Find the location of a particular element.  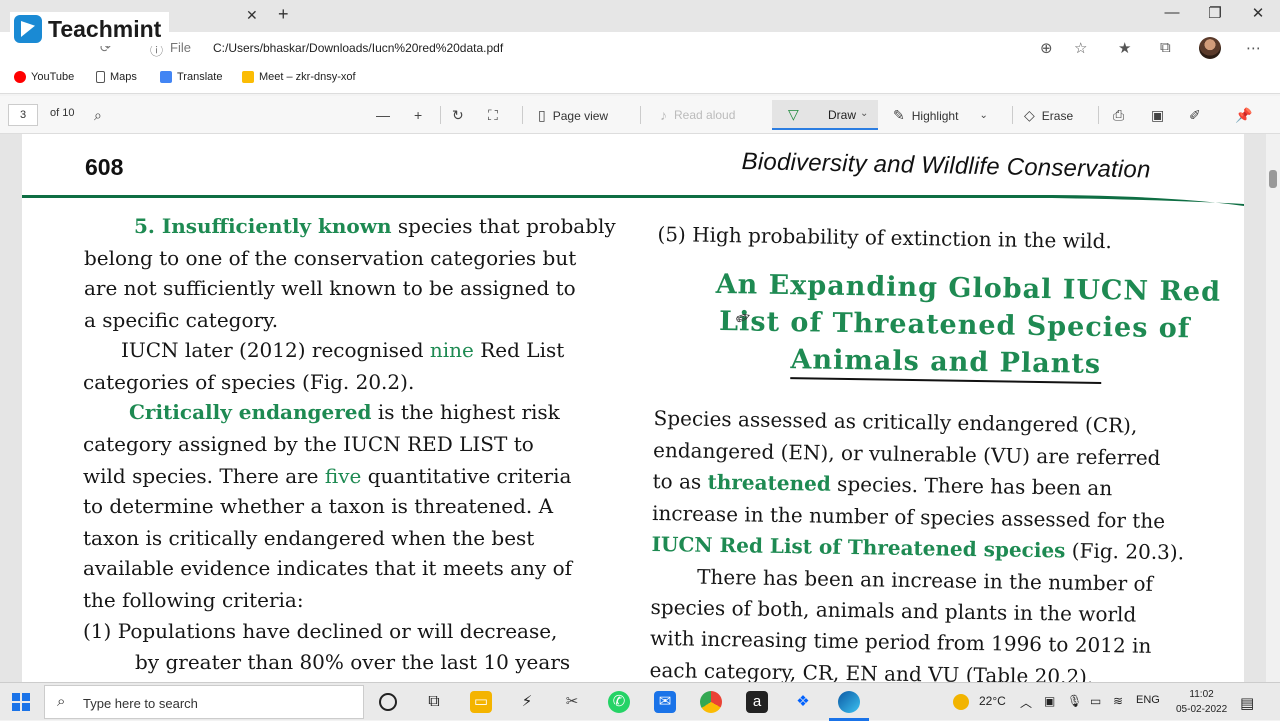

weather-icon is located at coordinates (961, 702).